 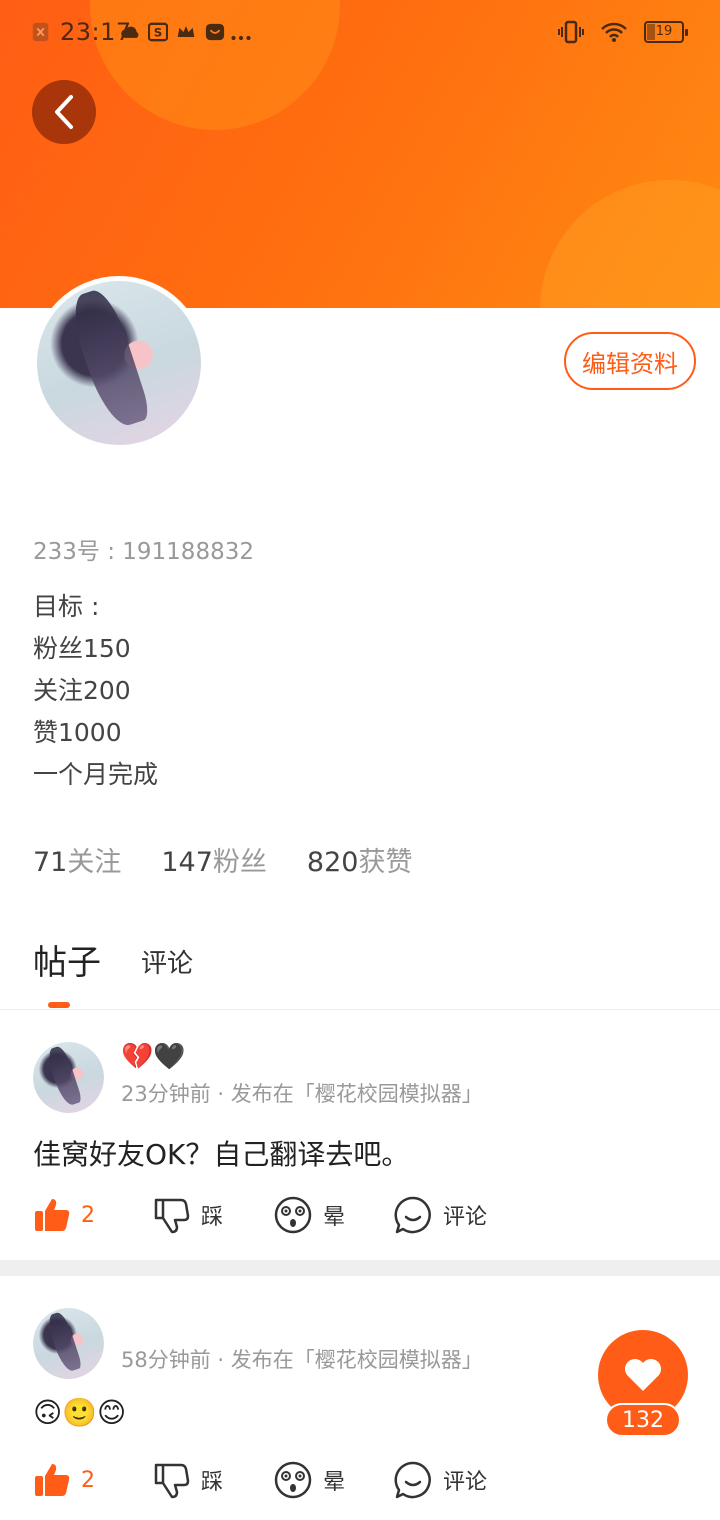 What do you see at coordinates (241, 38) in the screenshot?
I see `more-dots-icon` at bounding box center [241, 38].